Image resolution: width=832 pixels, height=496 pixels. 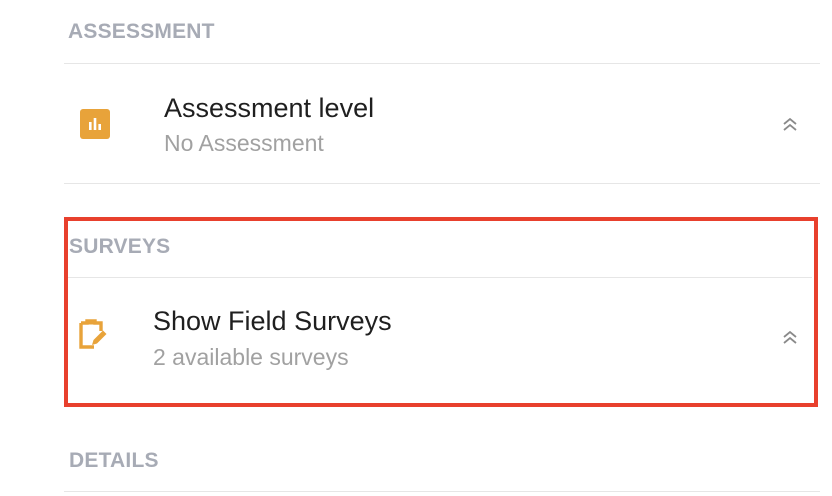 What do you see at coordinates (141, 31) in the screenshot?
I see `section-header-assessment: ASSESSMENT` at bounding box center [141, 31].